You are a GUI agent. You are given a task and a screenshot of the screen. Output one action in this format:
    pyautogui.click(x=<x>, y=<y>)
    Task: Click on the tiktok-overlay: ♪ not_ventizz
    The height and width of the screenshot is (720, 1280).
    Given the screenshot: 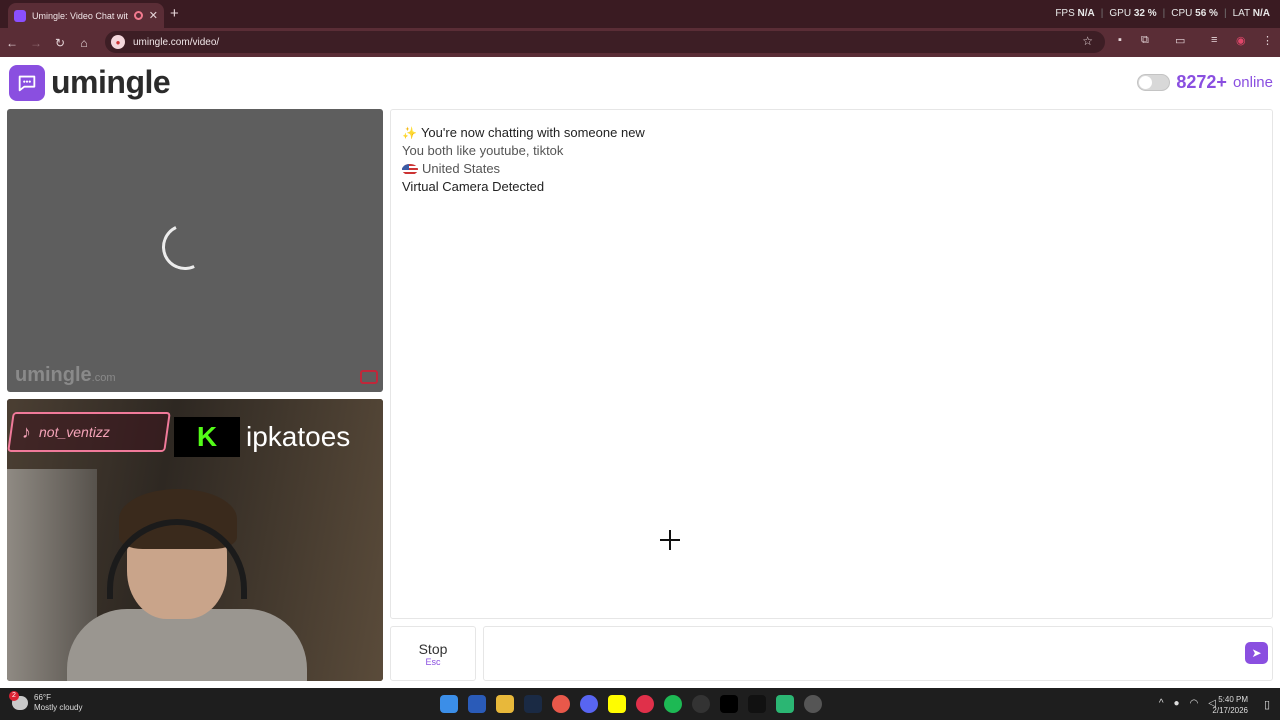 What is the action you would take?
    pyautogui.click(x=89, y=432)
    